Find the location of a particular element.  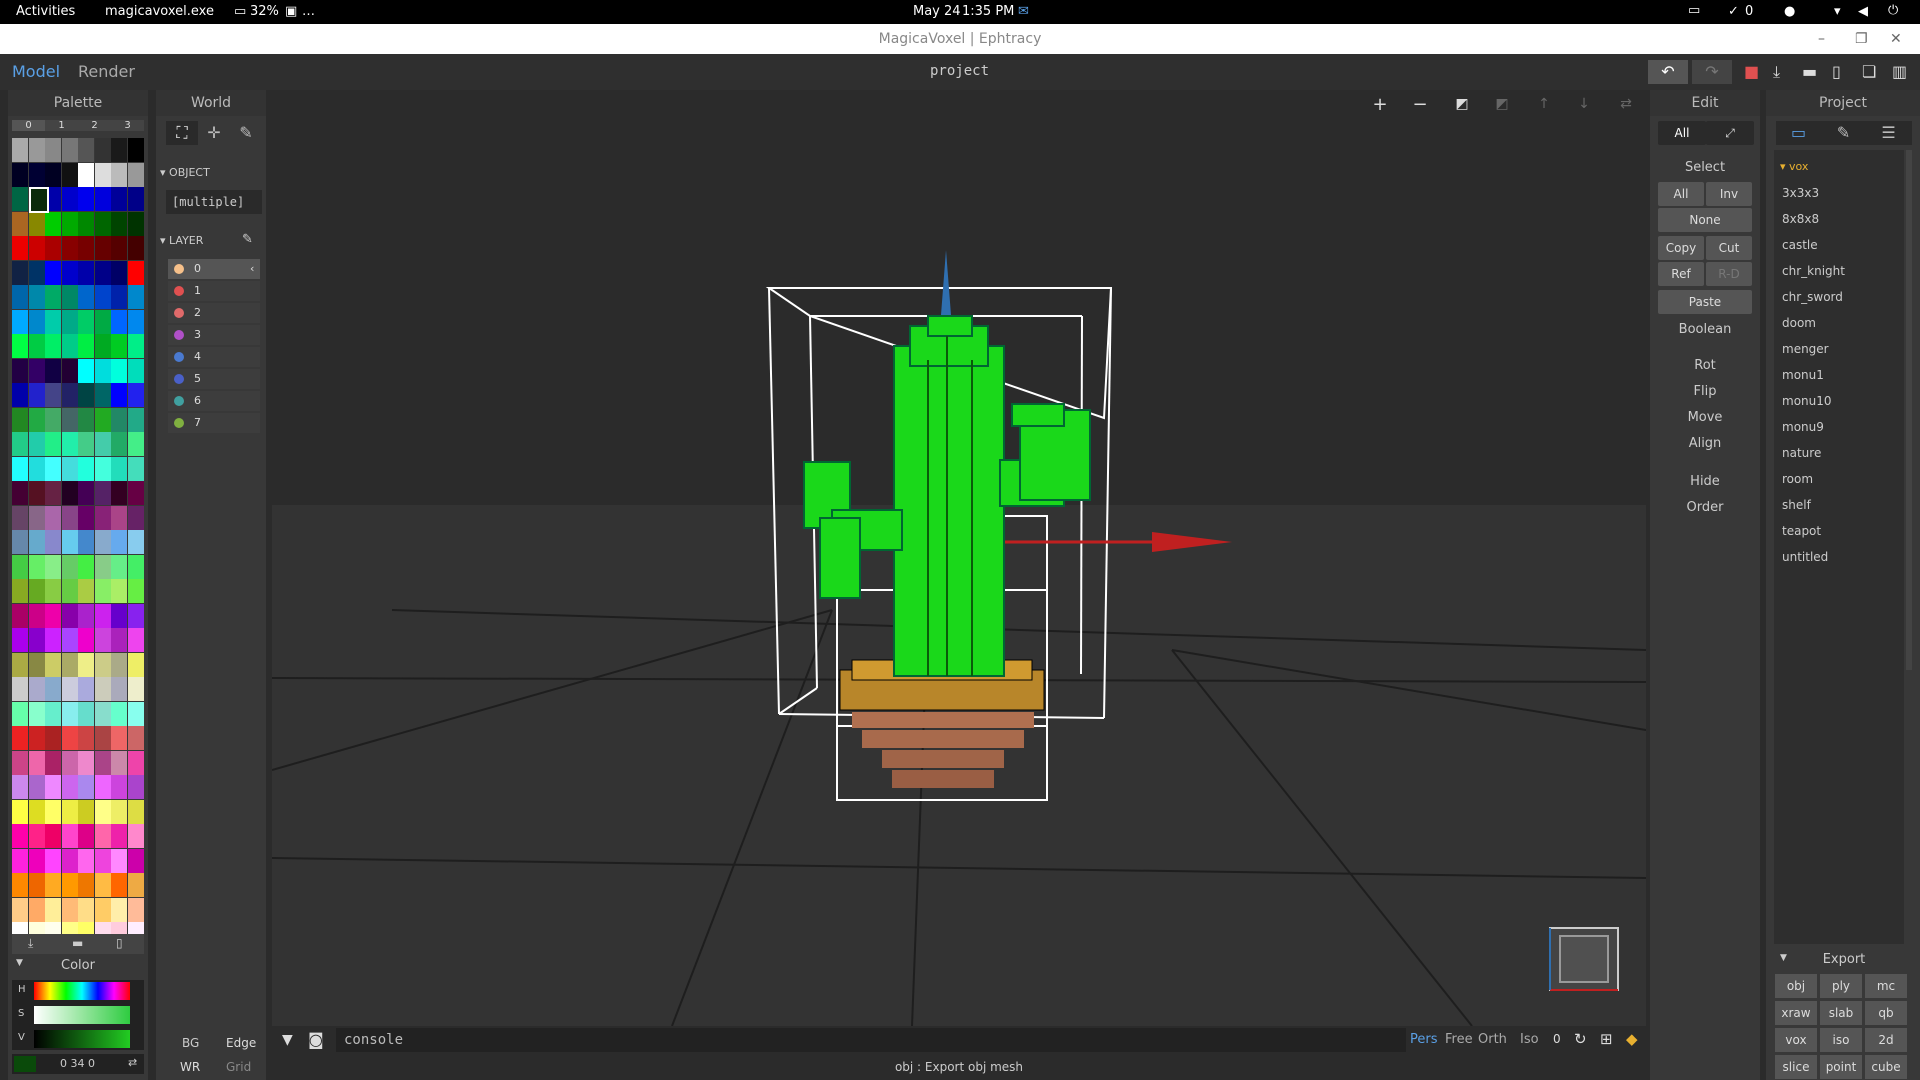

align-button: Align is located at coordinates (1705, 443).